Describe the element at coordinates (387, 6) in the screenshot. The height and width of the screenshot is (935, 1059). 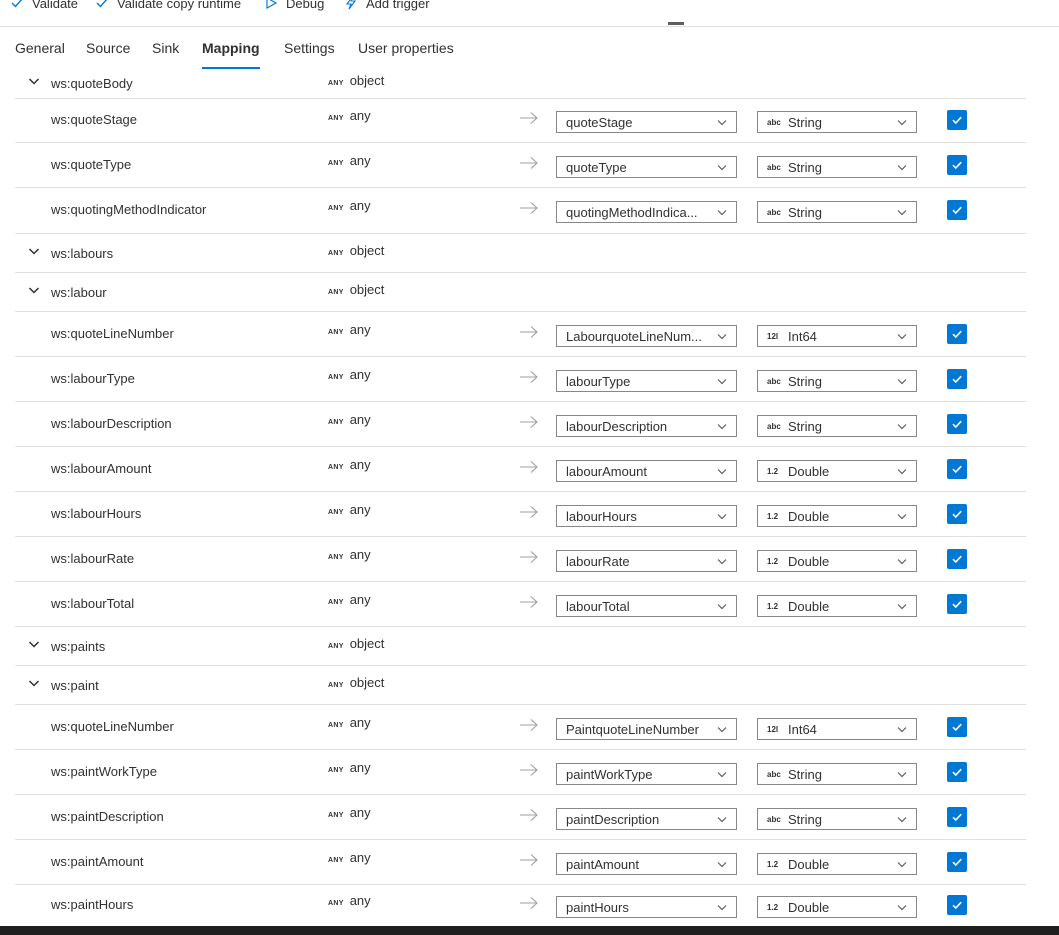
I see `add-trigger-button: Add trigger` at that location.